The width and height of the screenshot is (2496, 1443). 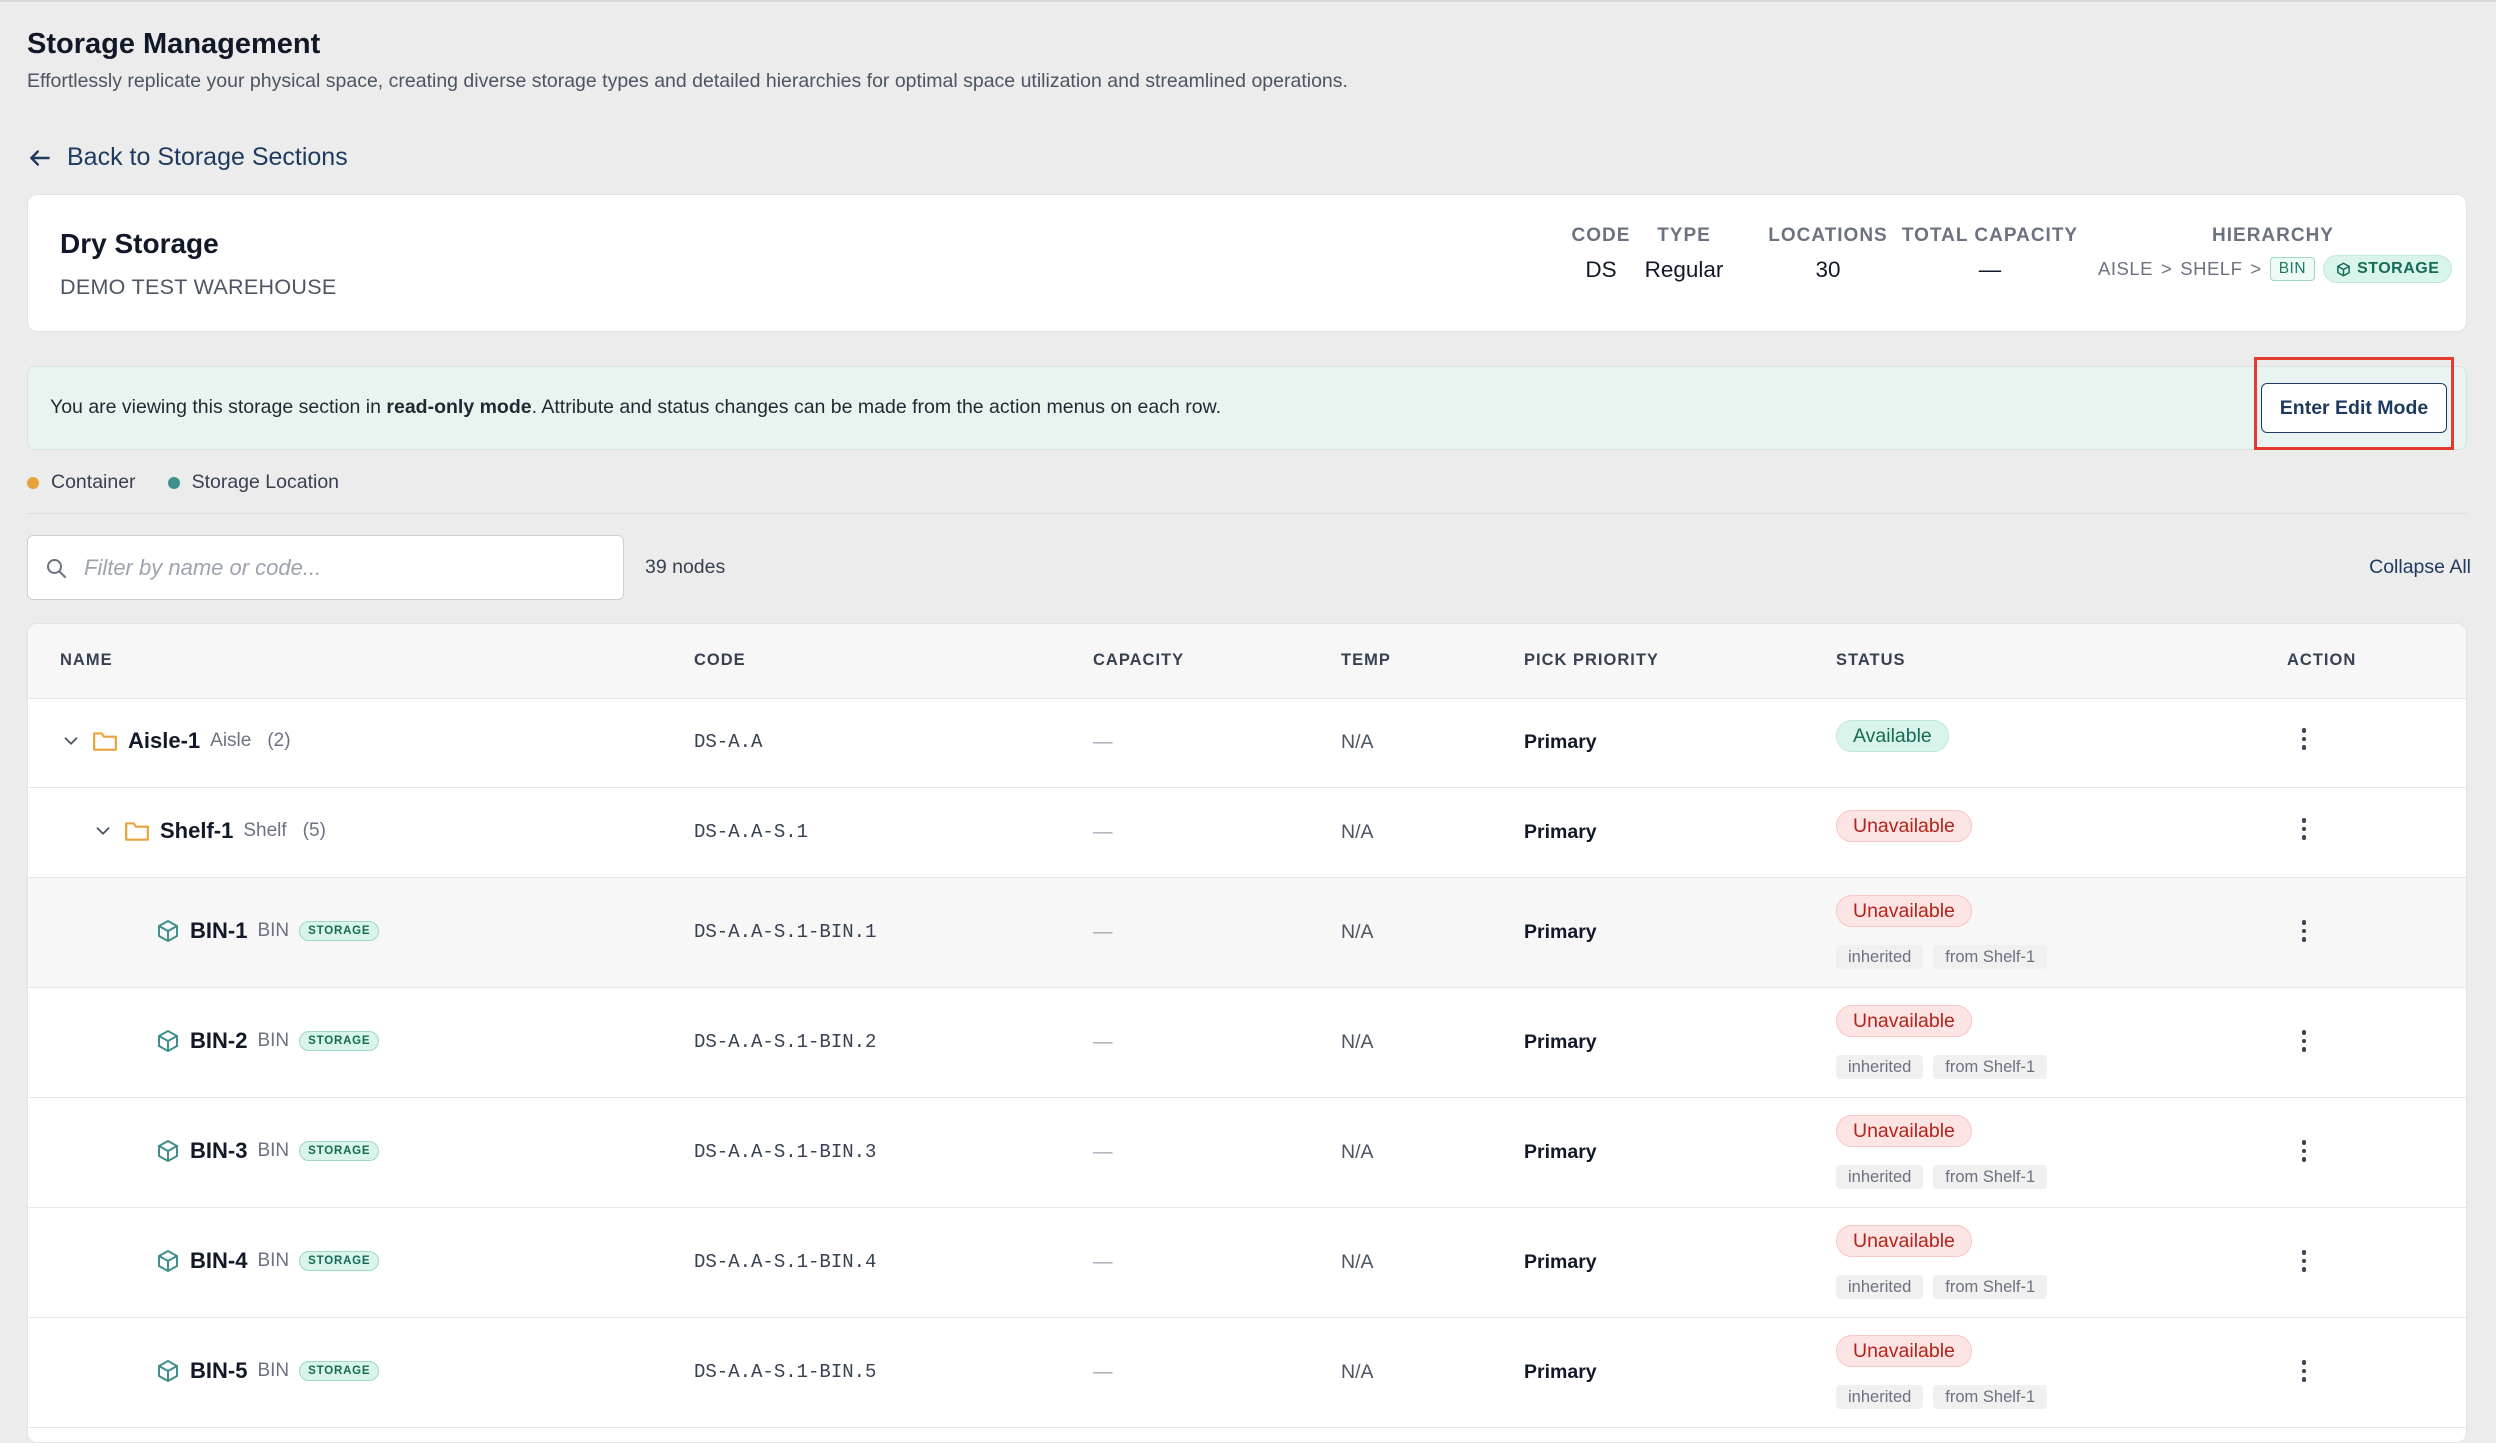 What do you see at coordinates (187, 157) in the screenshot?
I see `back-to-sections-link: Back to Storage Sections` at bounding box center [187, 157].